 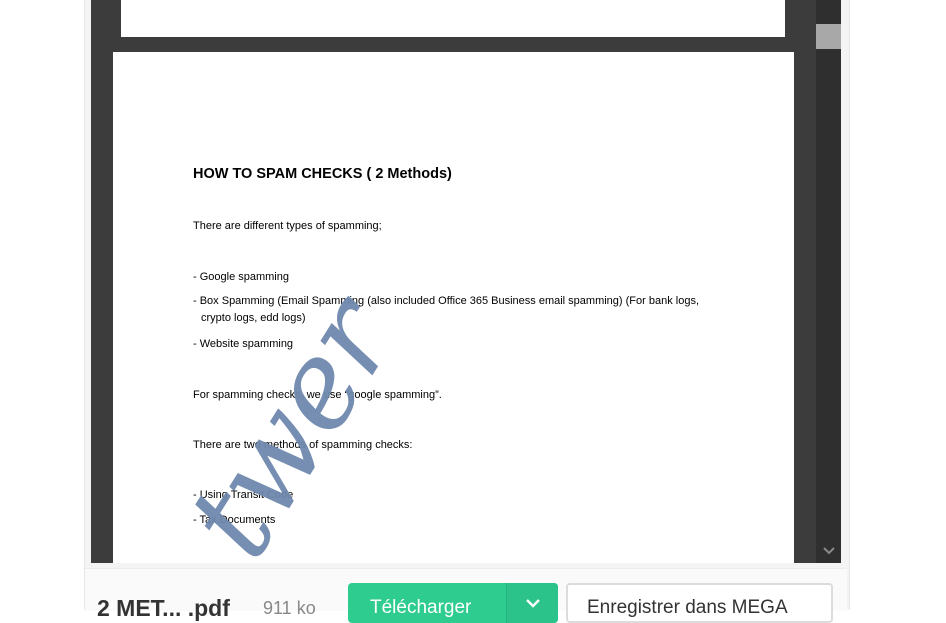 What do you see at coordinates (828, 281) in the screenshot?
I see `viewer-scrollbar` at bounding box center [828, 281].